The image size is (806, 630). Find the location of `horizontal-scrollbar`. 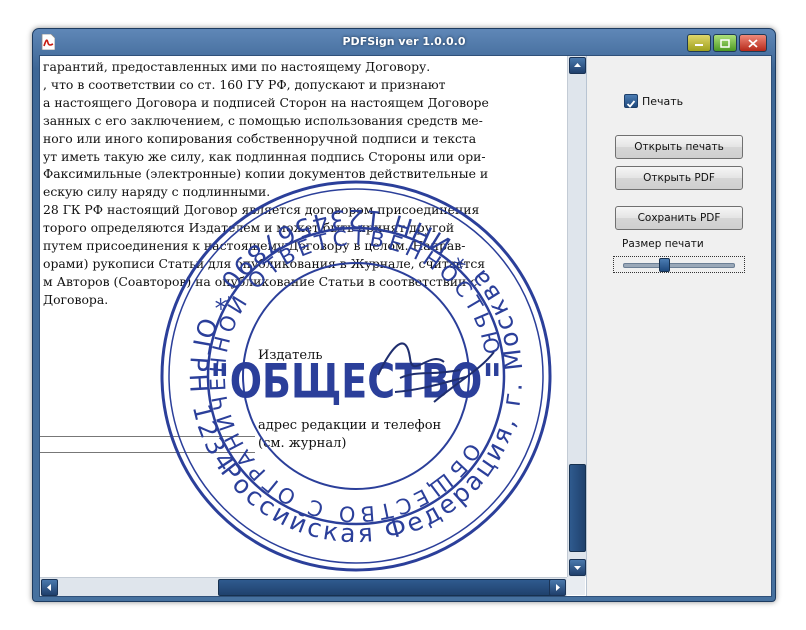

horizontal-scrollbar is located at coordinates (303, 586).